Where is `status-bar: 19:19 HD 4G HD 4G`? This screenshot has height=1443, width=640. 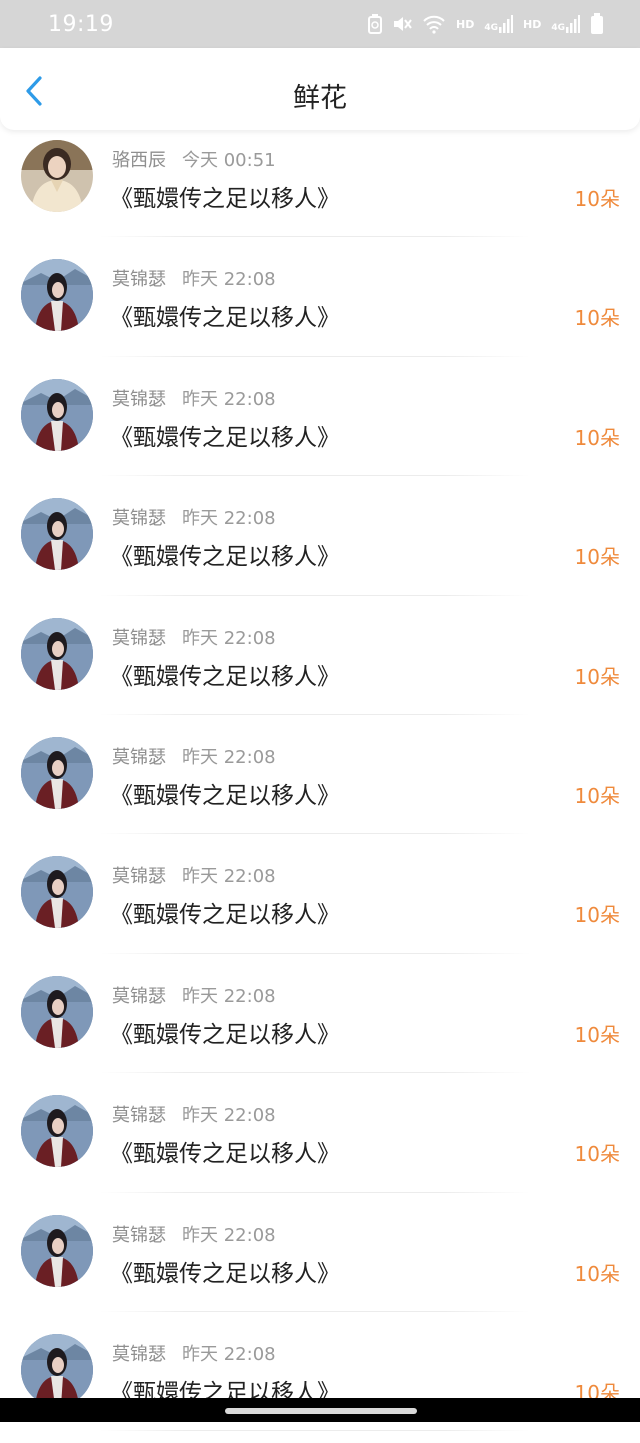 status-bar: 19:19 HD 4G HD 4G is located at coordinates (320, 24).